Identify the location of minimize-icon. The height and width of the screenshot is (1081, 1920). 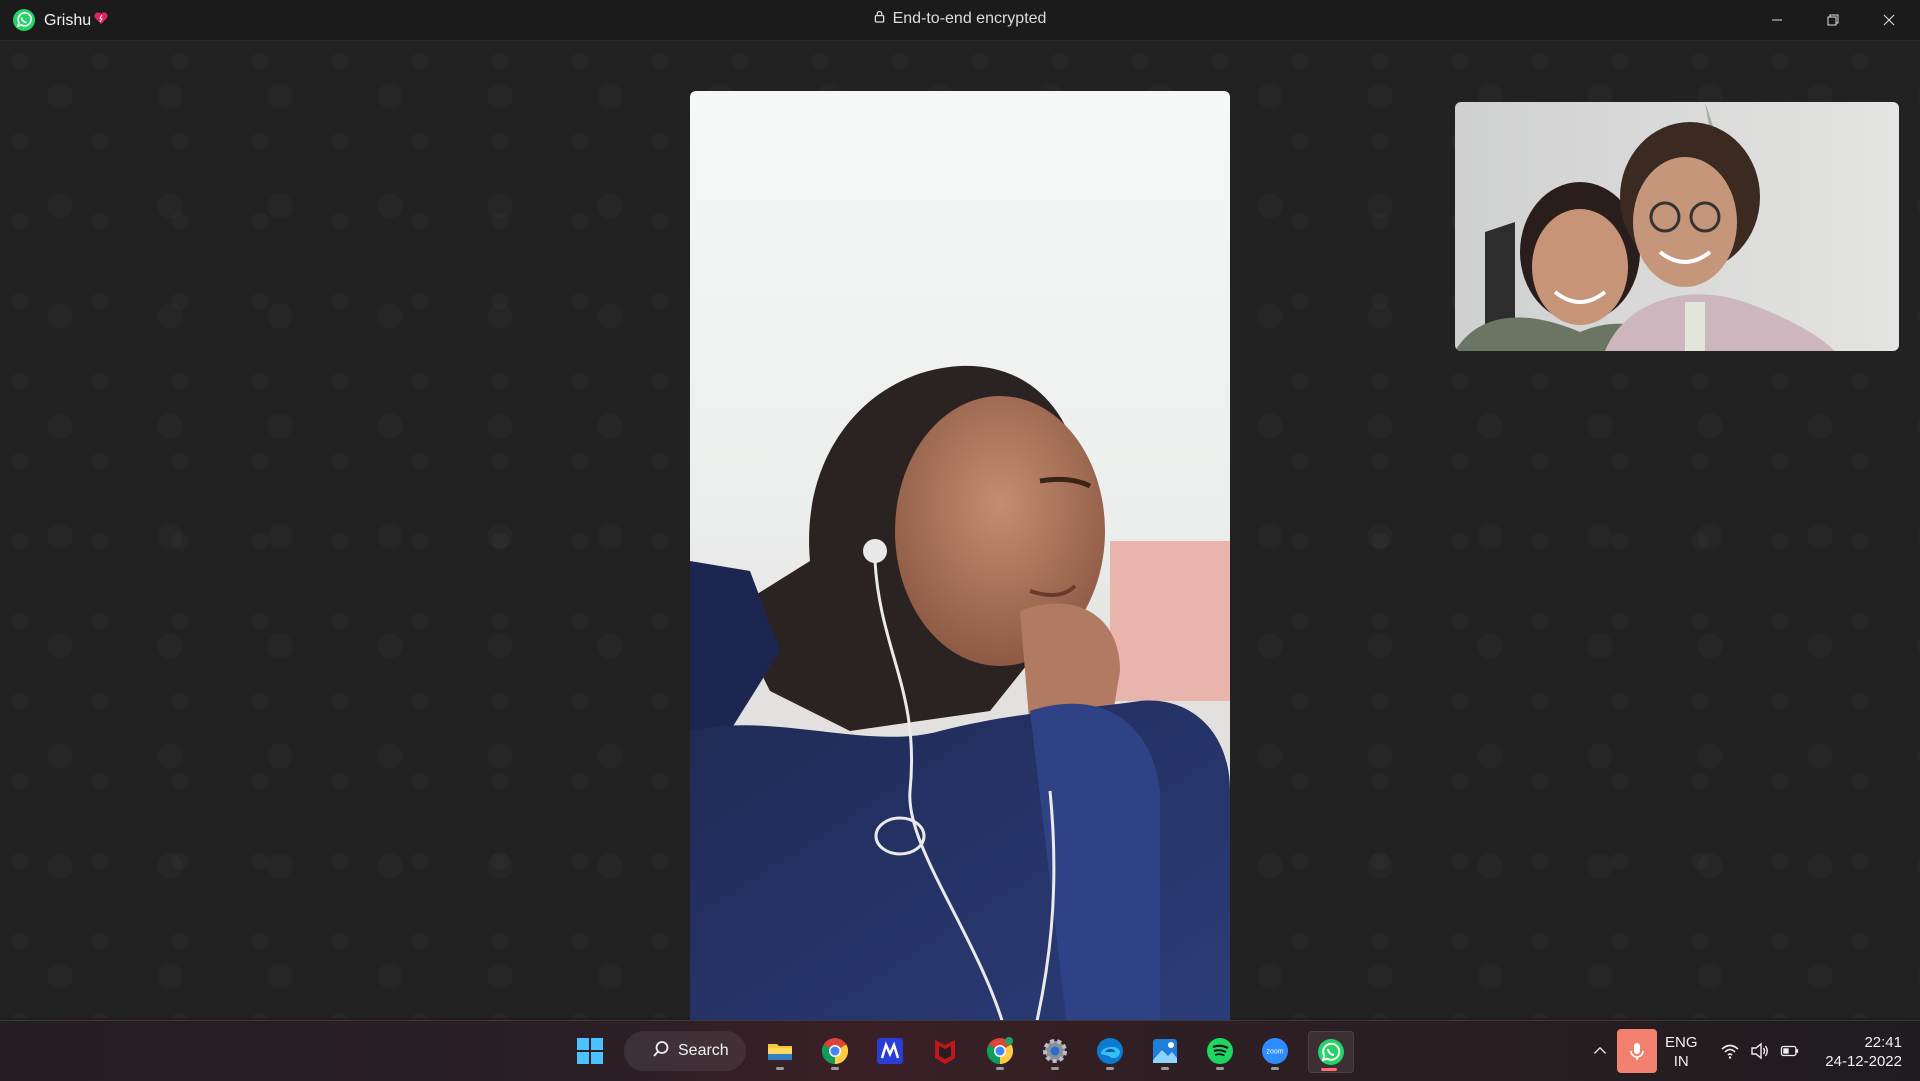
(1777, 20).